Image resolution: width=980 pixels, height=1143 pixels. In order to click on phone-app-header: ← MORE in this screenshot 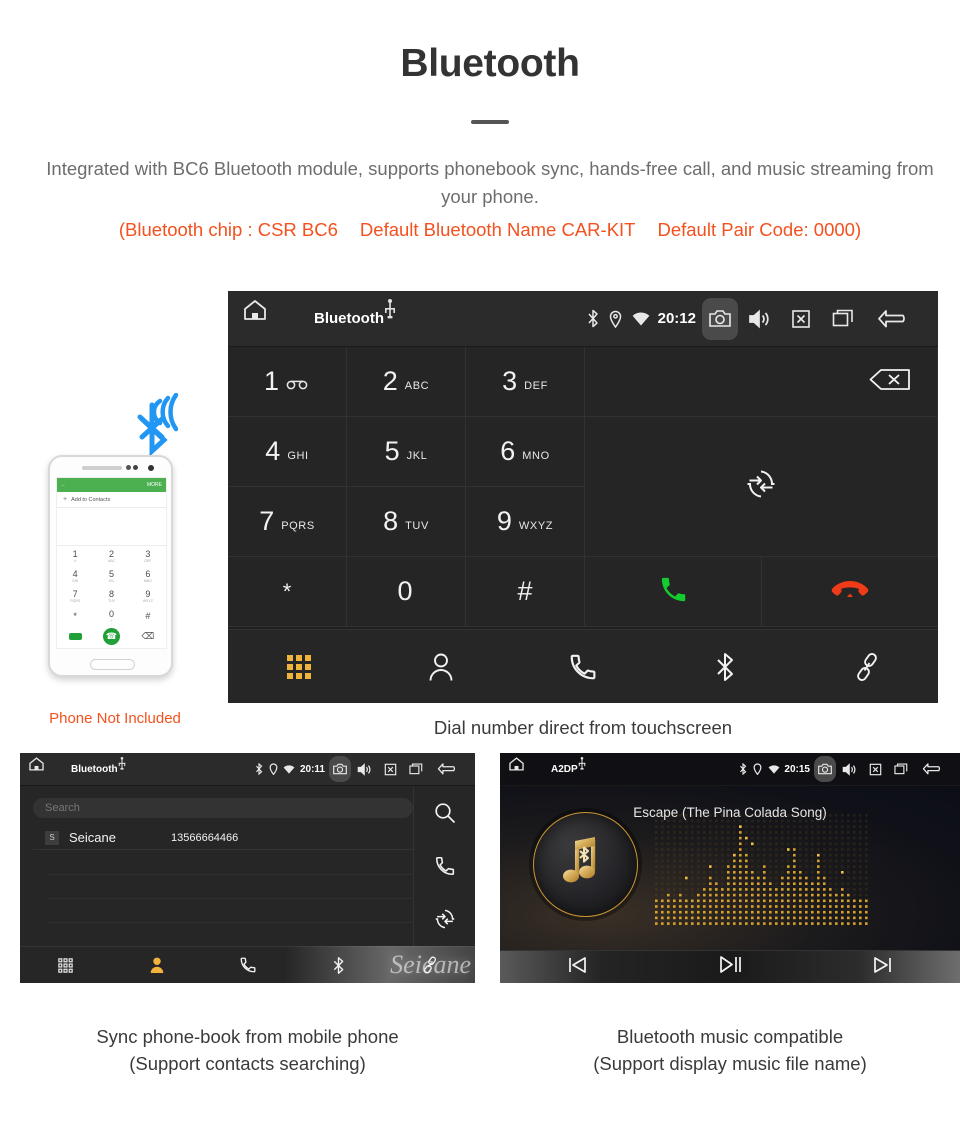, I will do `click(111, 485)`.